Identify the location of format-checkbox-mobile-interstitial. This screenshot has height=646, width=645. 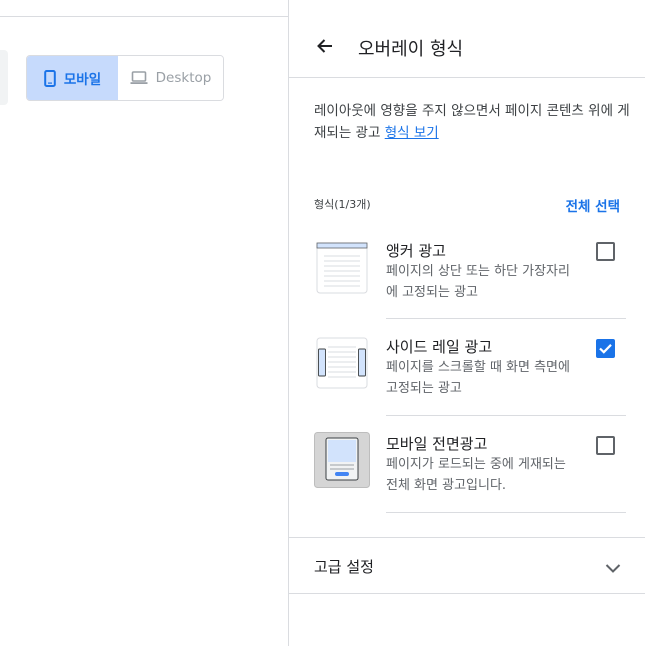
(605, 445).